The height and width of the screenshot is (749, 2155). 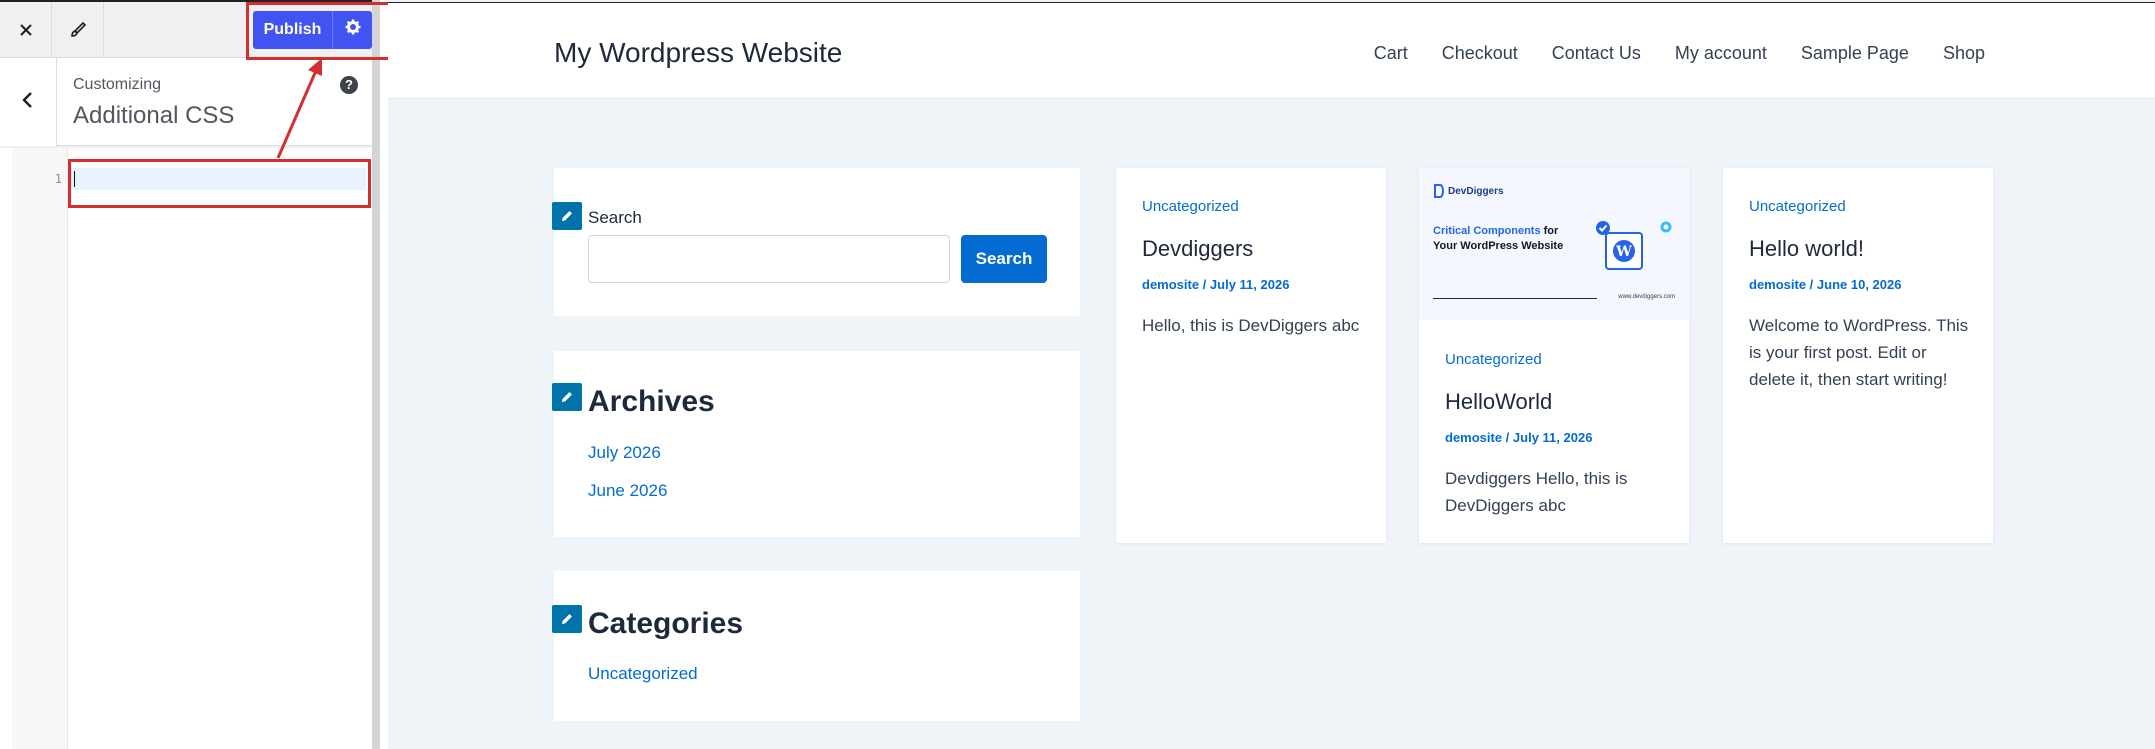 What do you see at coordinates (624, 453) in the screenshot?
I see `archive-link: July 2026` at bounding box center [624, 453].